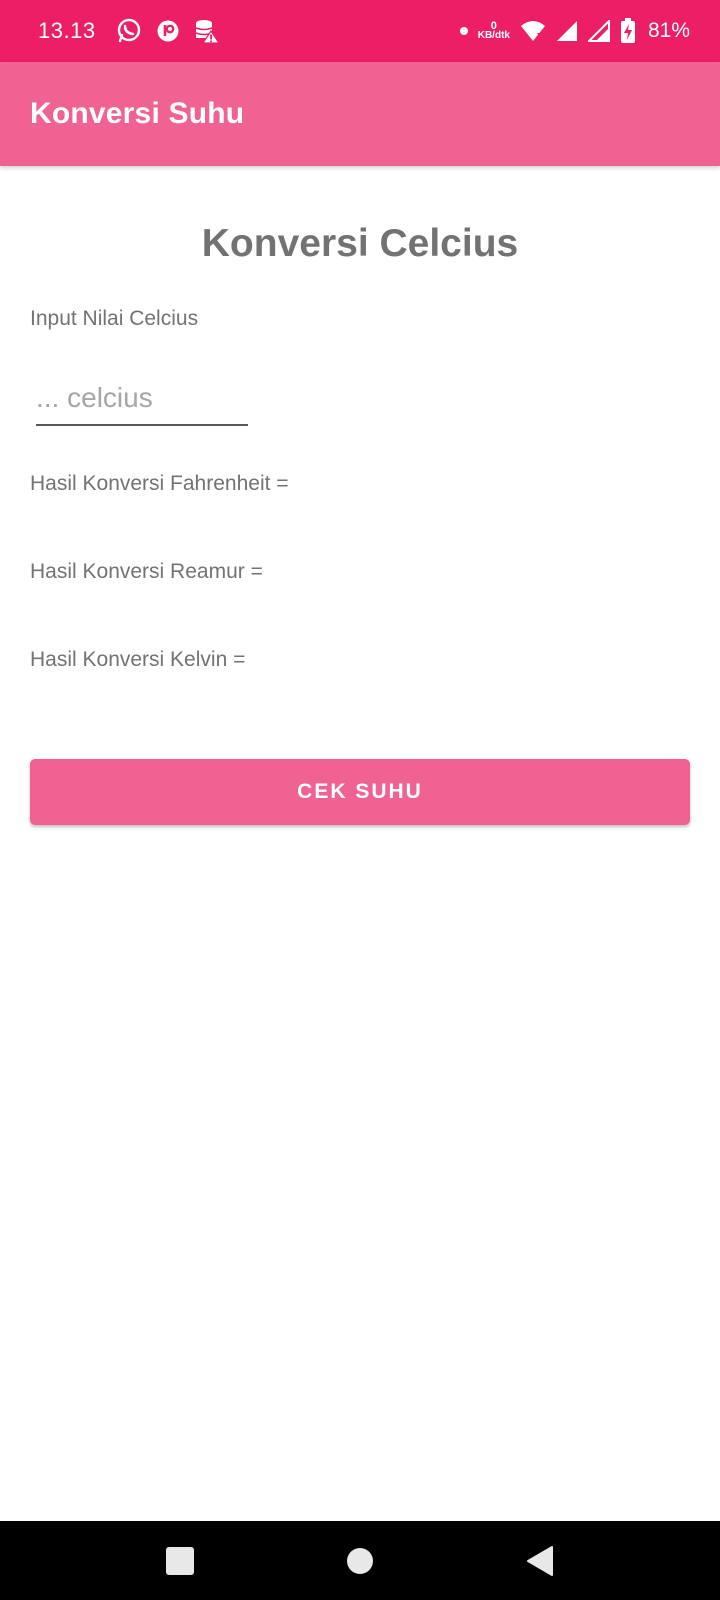 The image size is (720, 1600). What do you see at coordinates (138, 659) in the screenshot?
I see `kelvin-result-label: Hasil Konversi Kelvin =` at bounding box center [138, 659].